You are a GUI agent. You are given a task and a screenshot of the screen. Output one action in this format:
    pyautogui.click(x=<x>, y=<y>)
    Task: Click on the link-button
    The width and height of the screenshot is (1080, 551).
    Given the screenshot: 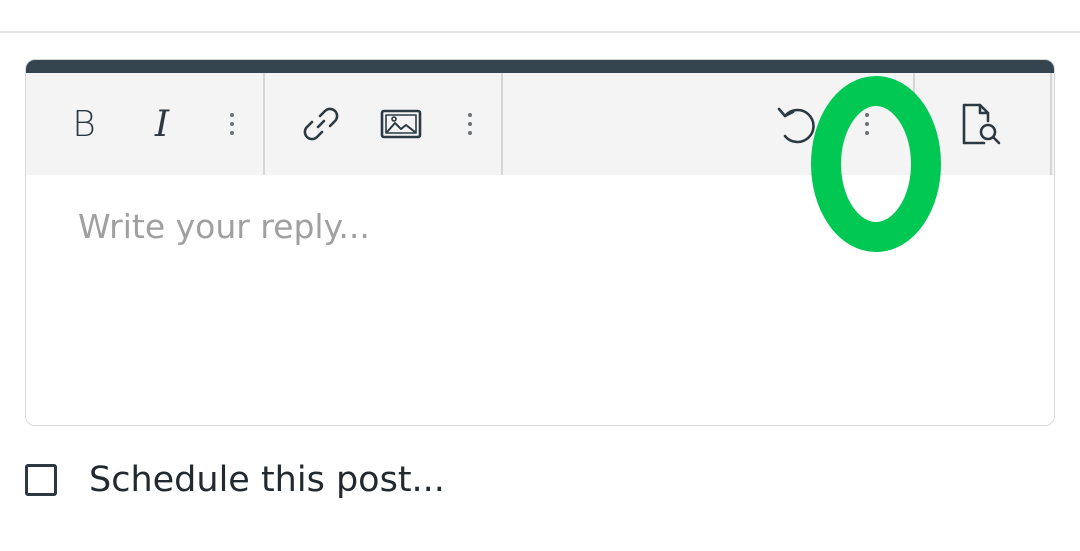 What is the action you would take?
    pyautogui.click(x=321, y=124)
    